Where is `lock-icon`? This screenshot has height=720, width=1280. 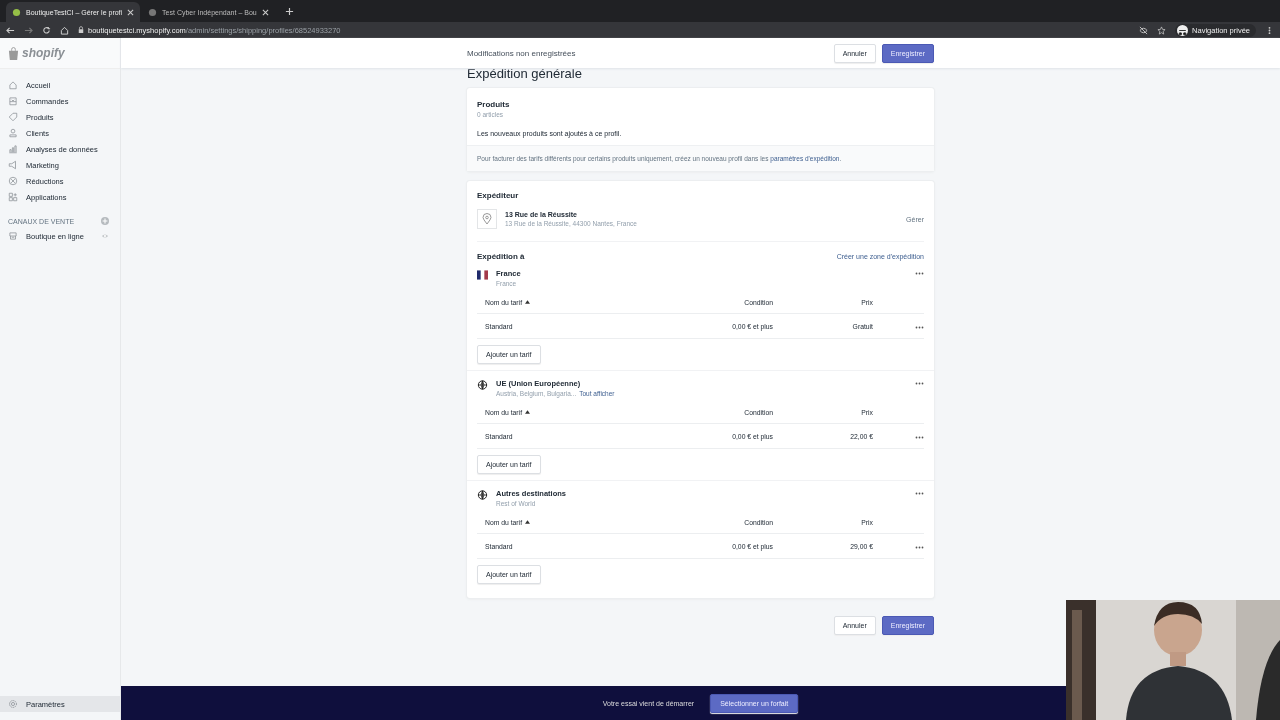
lock-icon is located at coordinates (81, 30).